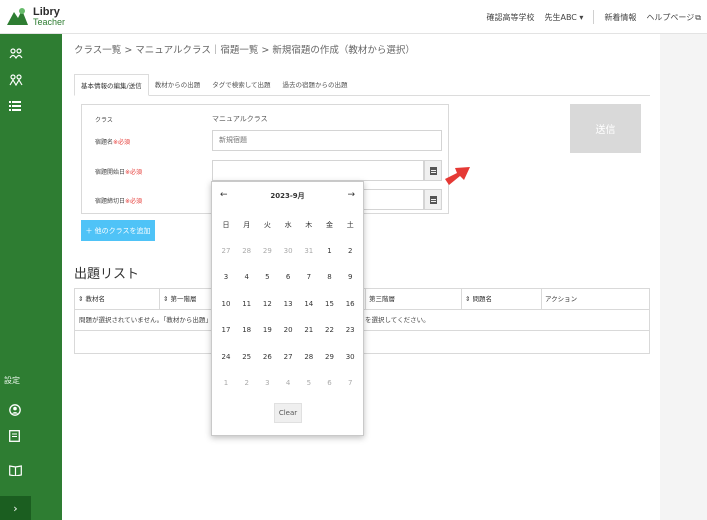  What do you see at coordinates (104, 142) in the screenshot?
I see `title-label-text: 宿題名` at bounding box center [104, 142].